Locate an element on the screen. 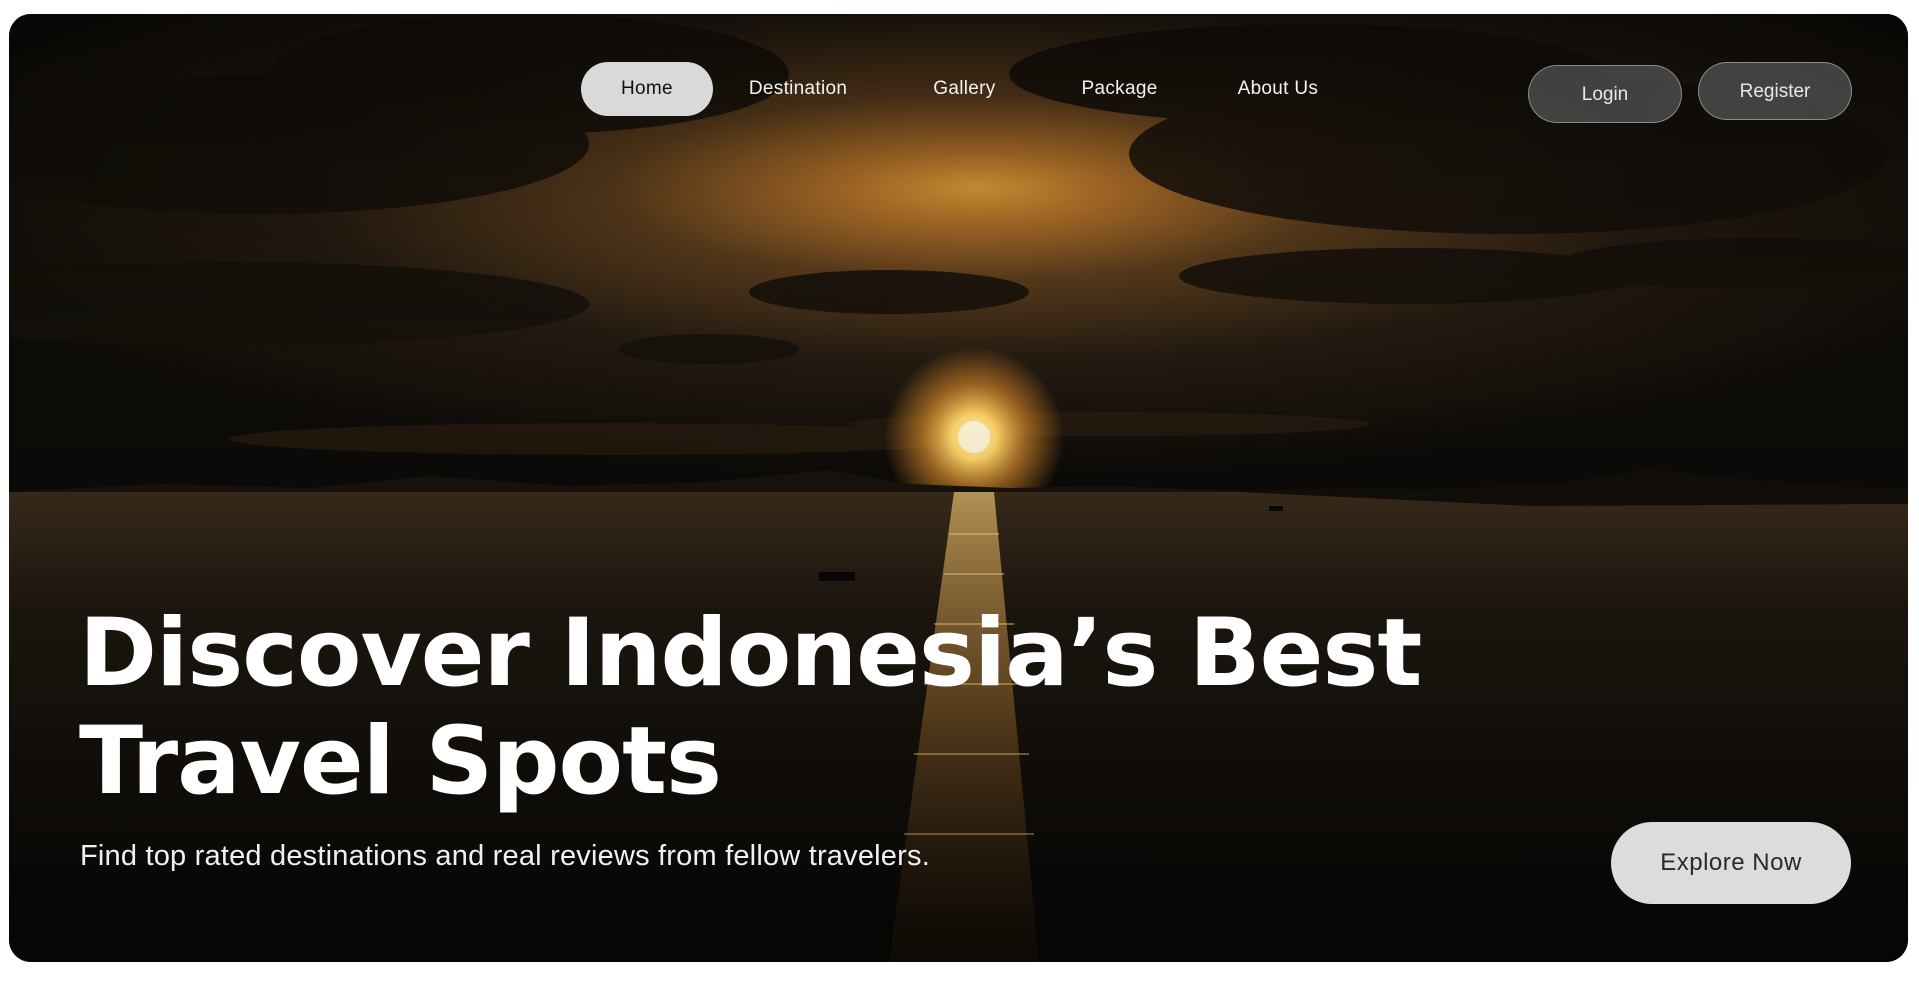 This screenshot has width=1919, height=991. nav-gallery: Gallery is located at coordinates (964, 89).